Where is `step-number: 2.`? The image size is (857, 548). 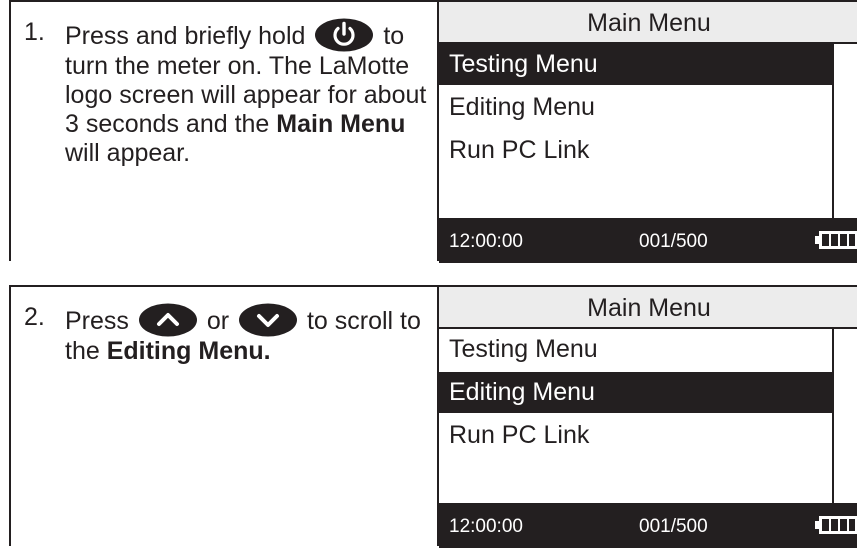 step-number: 2. is located at coordinates (34, 317).